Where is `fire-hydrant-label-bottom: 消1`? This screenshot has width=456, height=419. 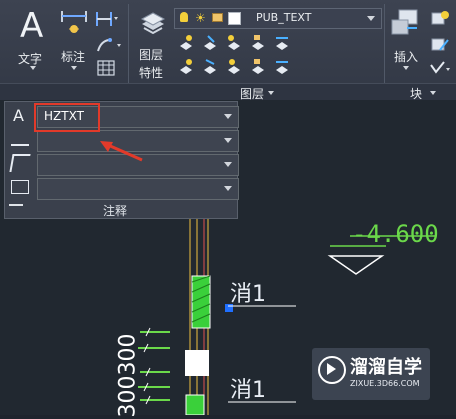
fire-hydrant-label-bottom: 消1 is located at coordinates (248, 390).